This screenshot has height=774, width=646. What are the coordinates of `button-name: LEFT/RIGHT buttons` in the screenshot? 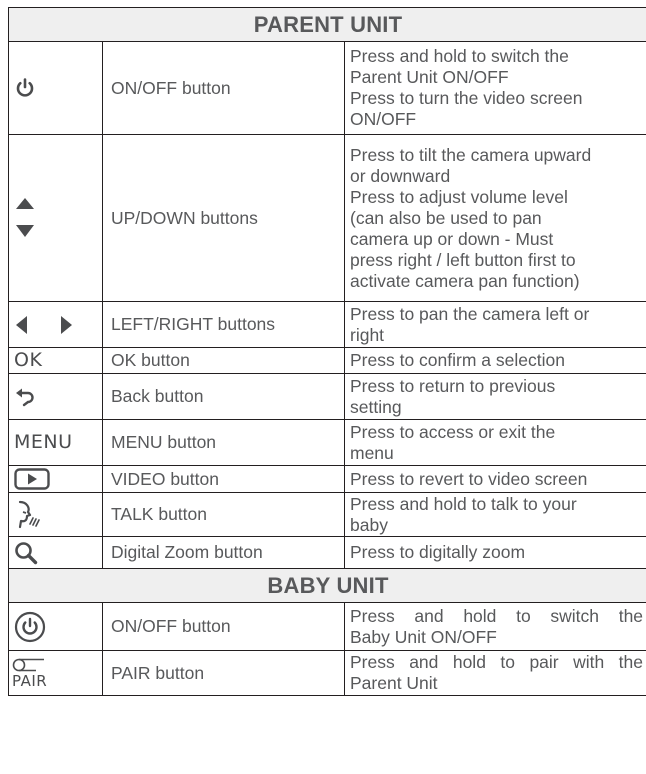 It's located at (223, 324).